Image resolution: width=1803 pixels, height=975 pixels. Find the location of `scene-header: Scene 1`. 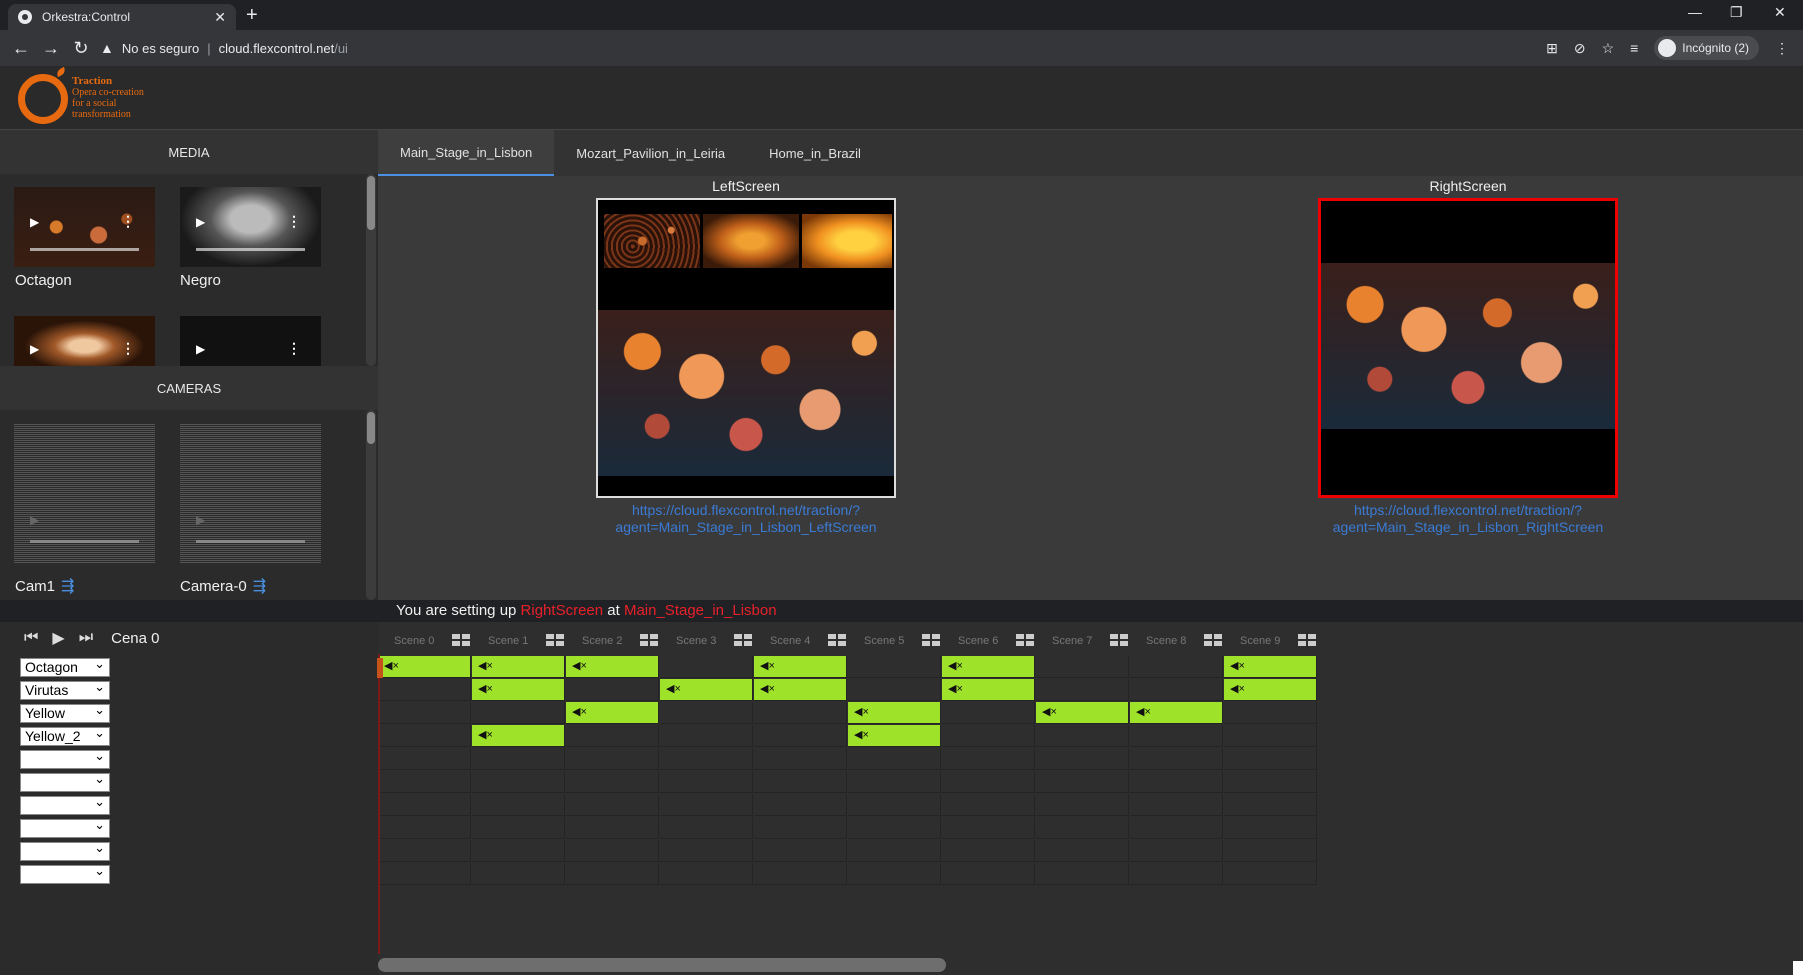

scene-header: Scene 1 is located at coordinates (508, 641).